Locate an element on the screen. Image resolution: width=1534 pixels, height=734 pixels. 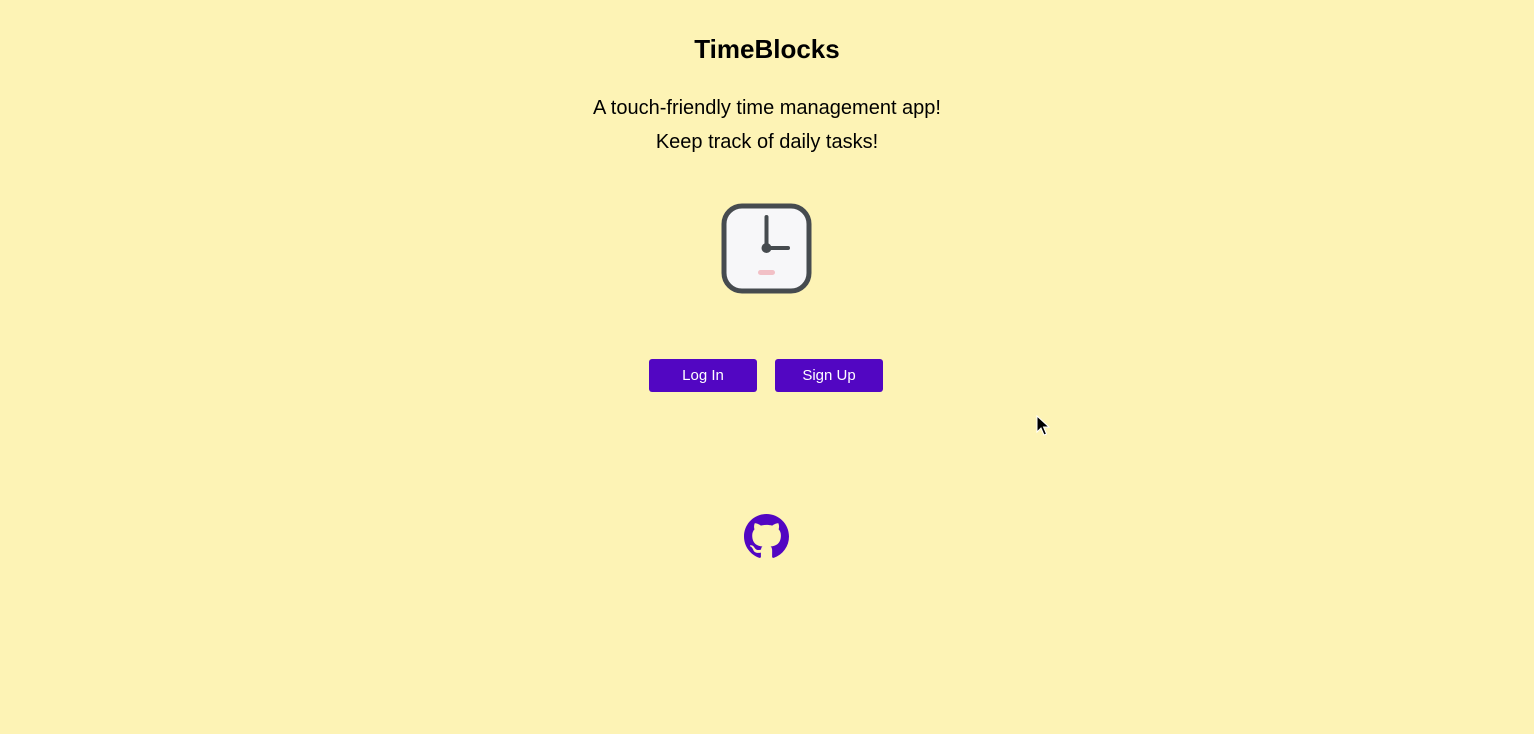
mouse-cursor-icon is located at coordinates (1043, 425).